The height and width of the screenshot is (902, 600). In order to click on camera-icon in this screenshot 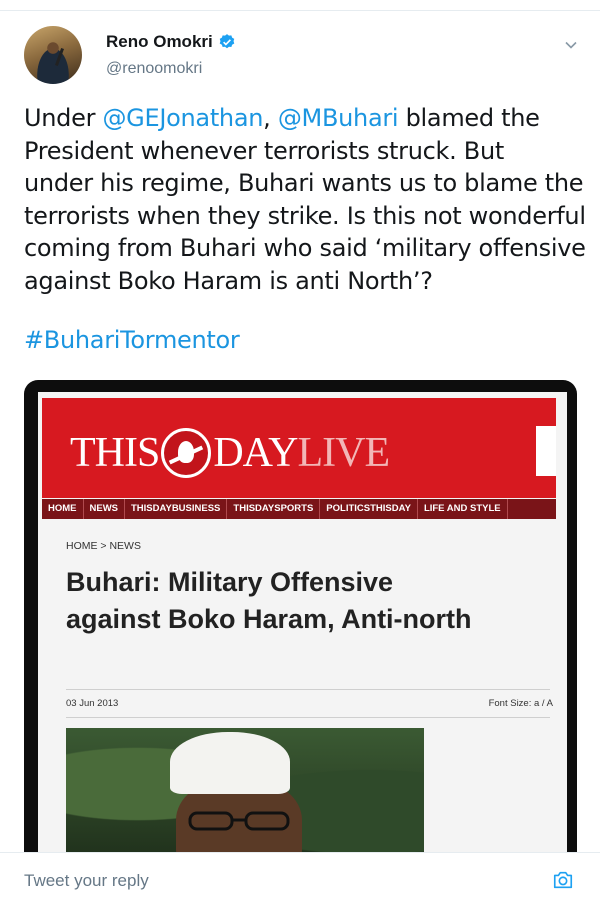, I will do `click(563, 880)`.